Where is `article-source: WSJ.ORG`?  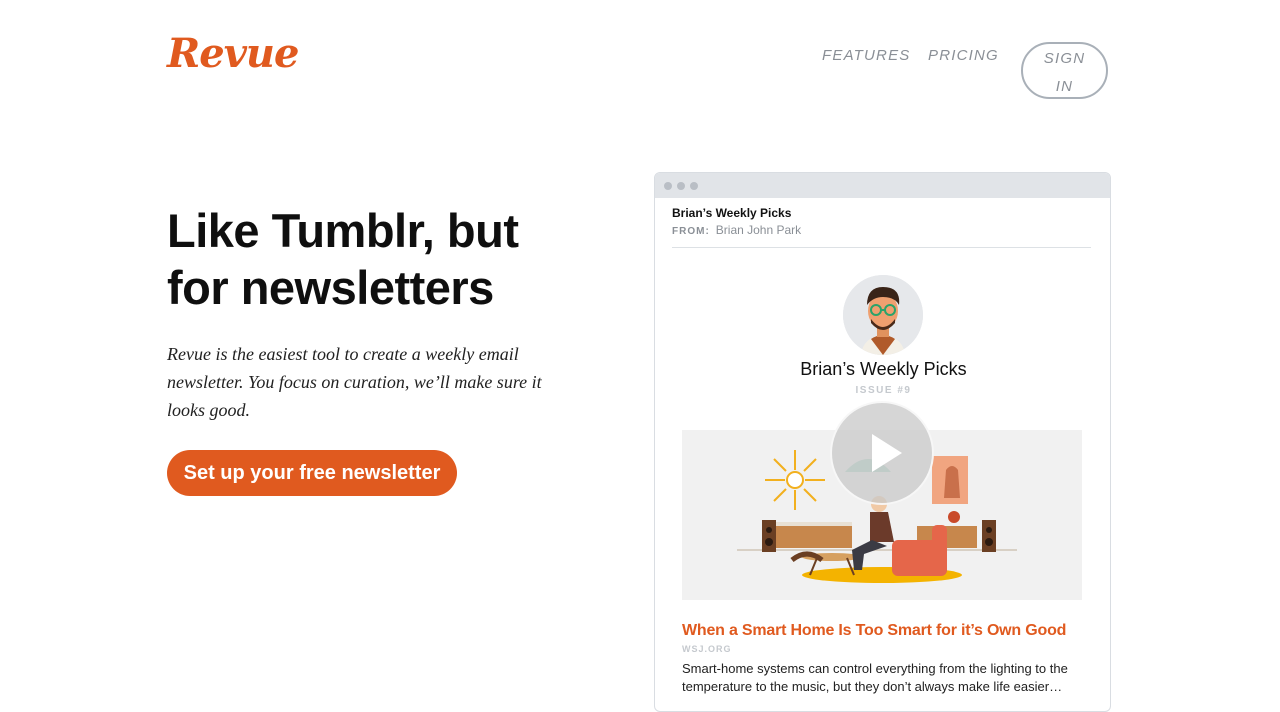 article-source: WSJ.ORG is located at coordinates (707, 649).